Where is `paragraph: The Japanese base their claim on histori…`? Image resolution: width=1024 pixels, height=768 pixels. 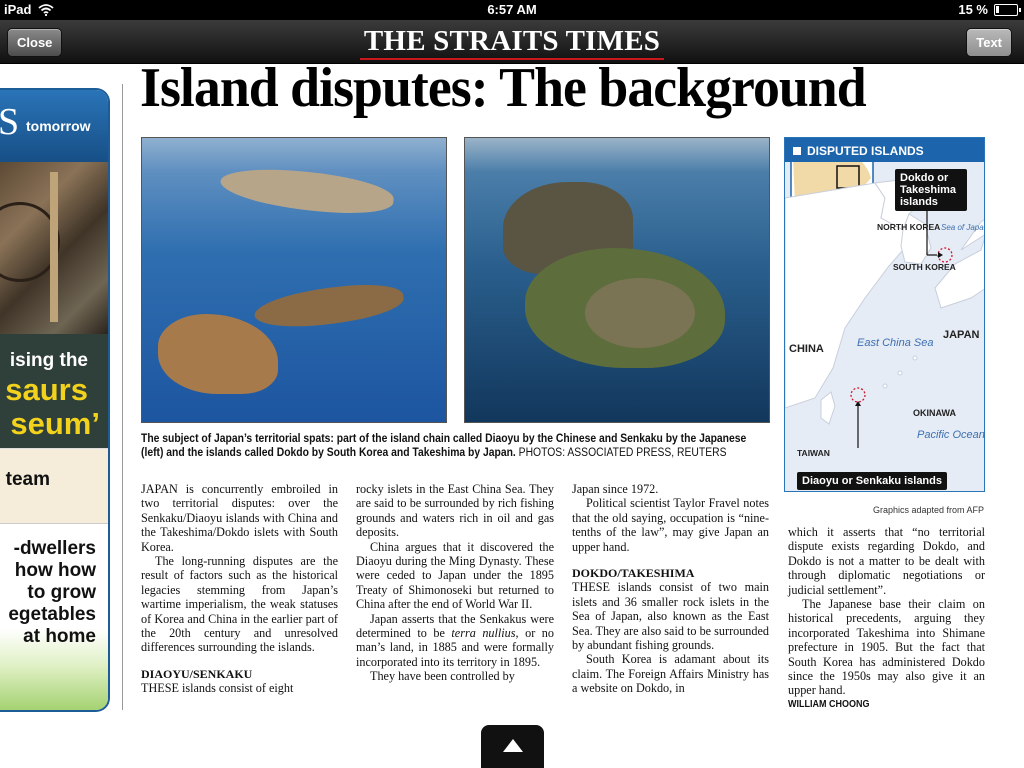
paragraph: The Japanese base their claim on histori… is located at coordinates (886, 647).